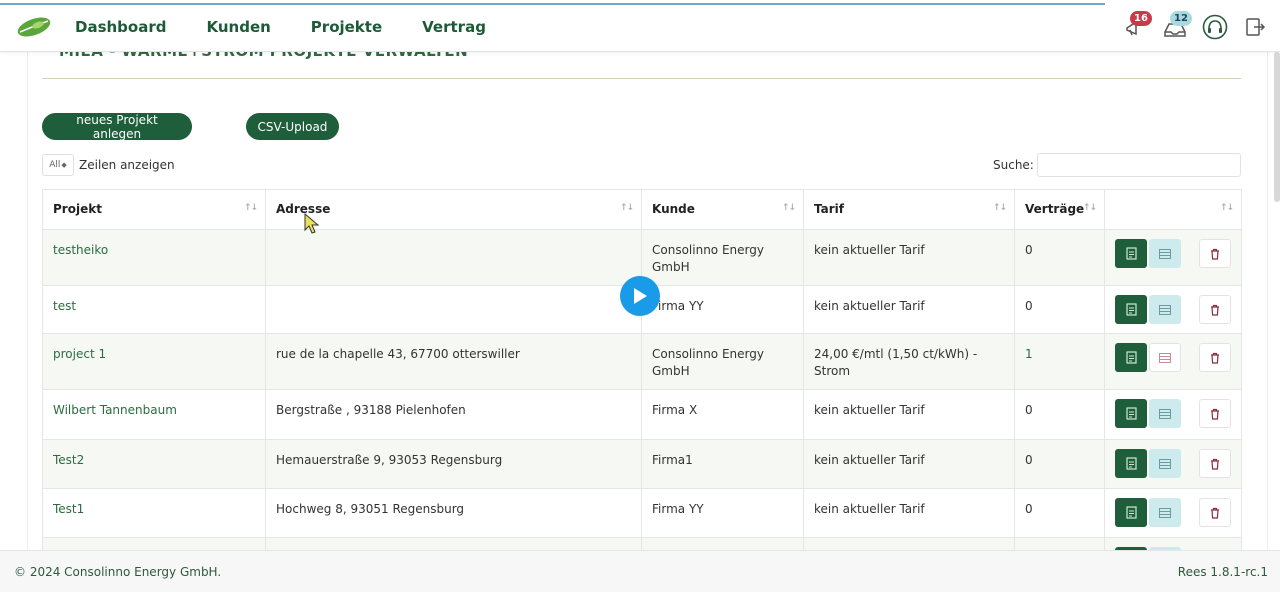 This screenshot has width=1280, height=592. What do you see at coordinates (154, 257) in the screenshot?
I see `cell-projekt: testheiko` at bounding box center [154, 257].